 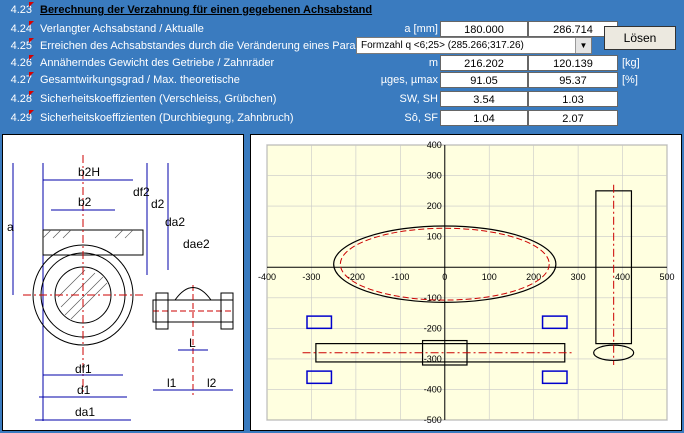 I want to click on y-tick-label: -500, so click(x=433, y=420).